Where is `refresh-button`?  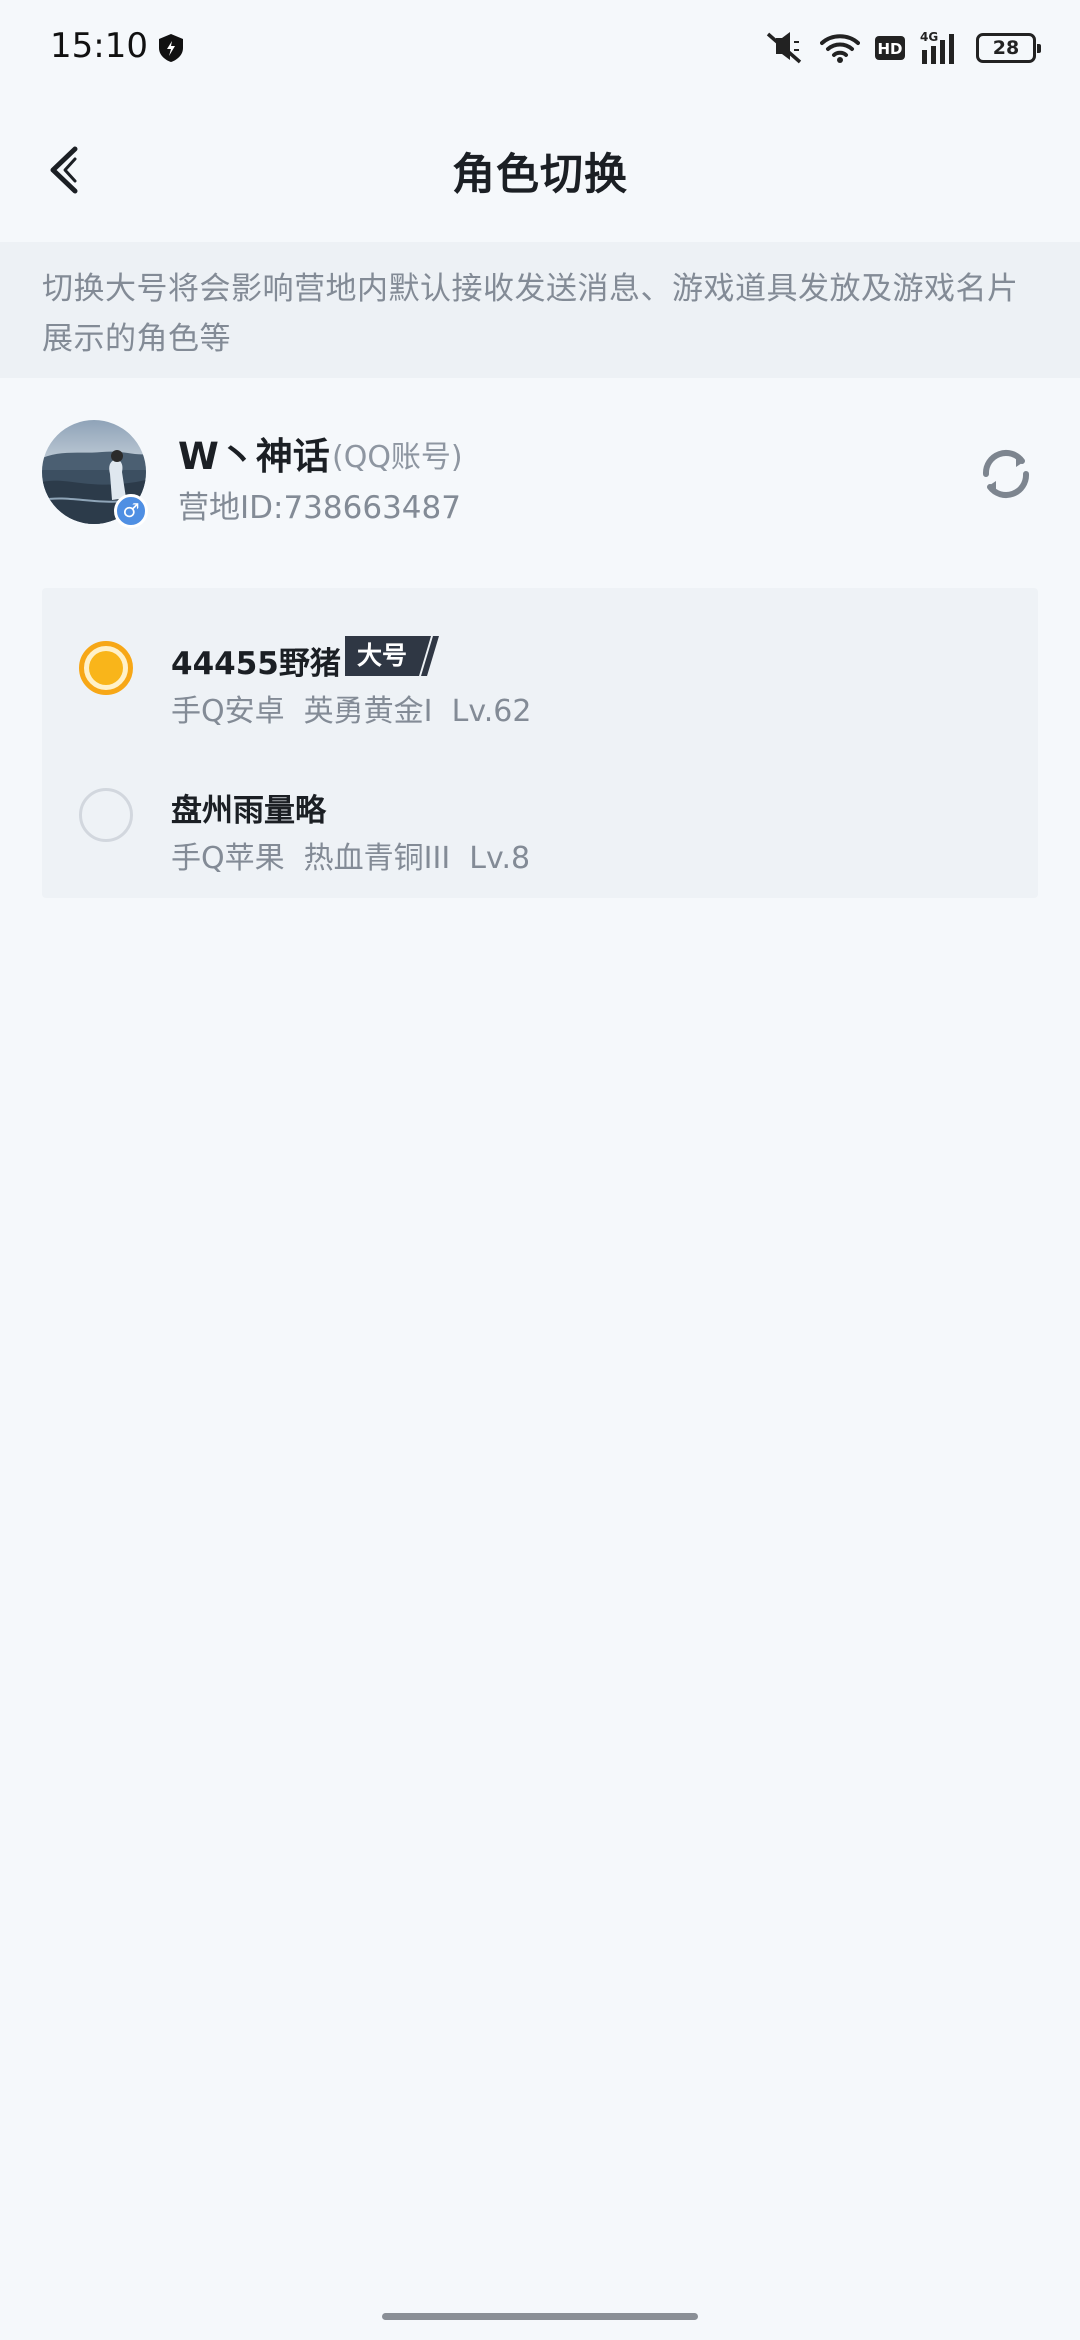 refresh-button is located at coordinates (1006, 474).